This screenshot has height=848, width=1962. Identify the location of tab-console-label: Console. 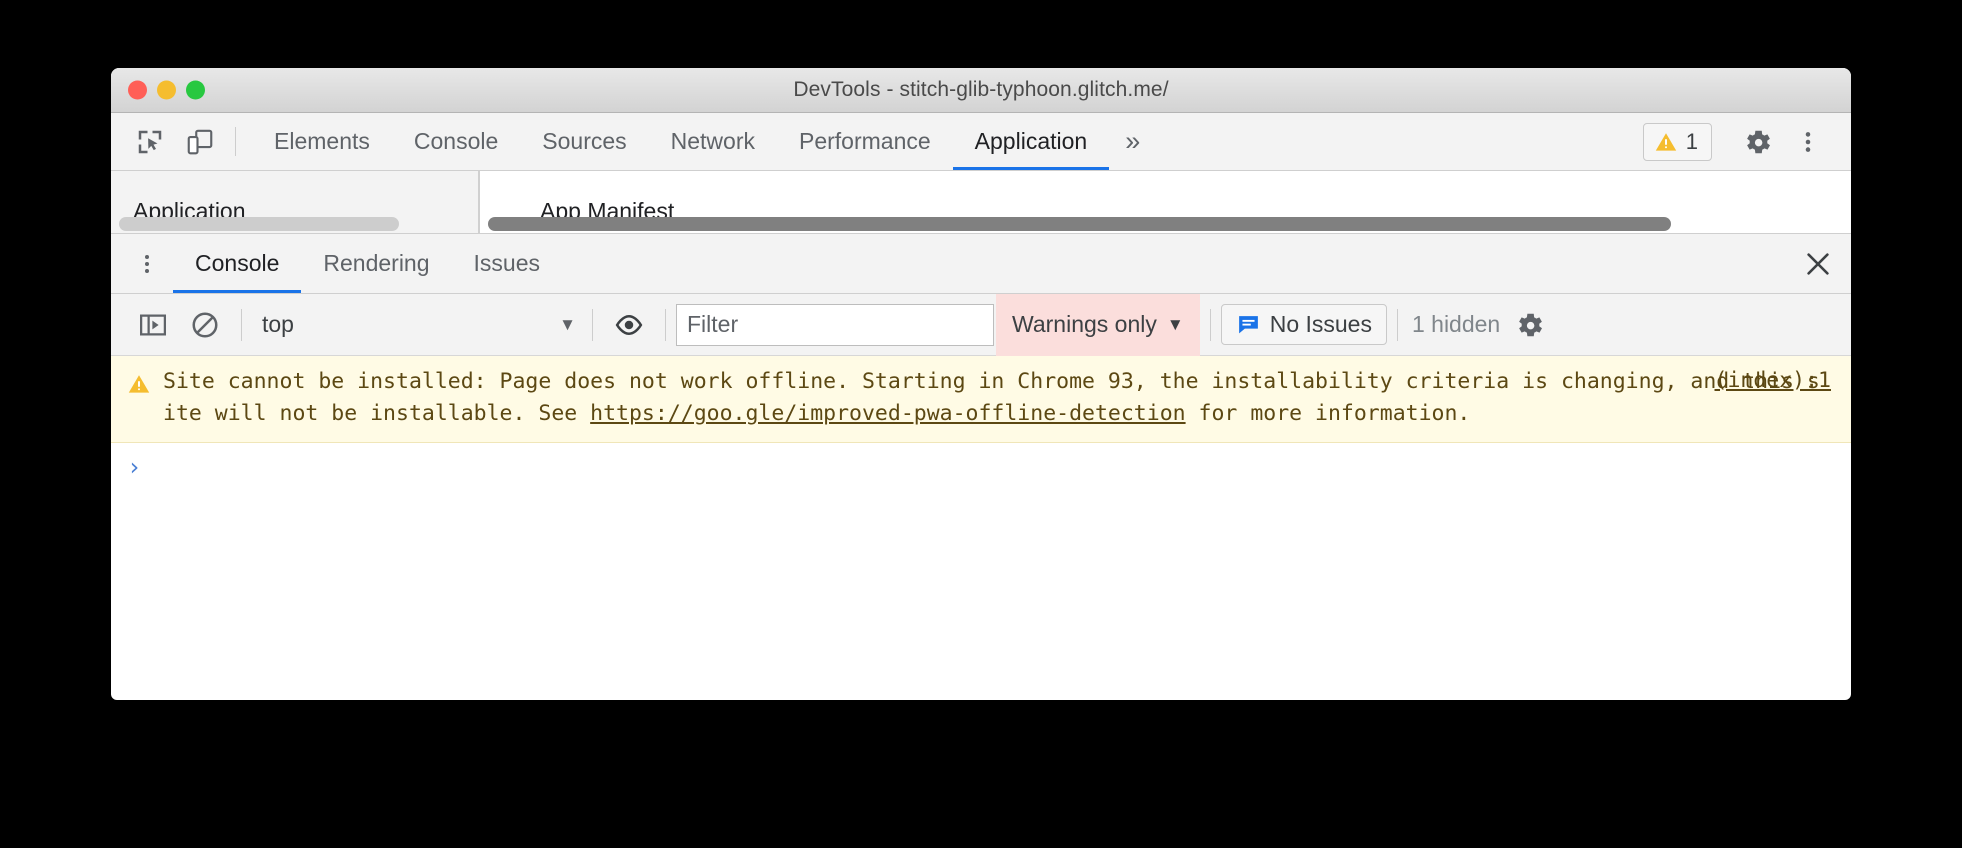
(456, 141).